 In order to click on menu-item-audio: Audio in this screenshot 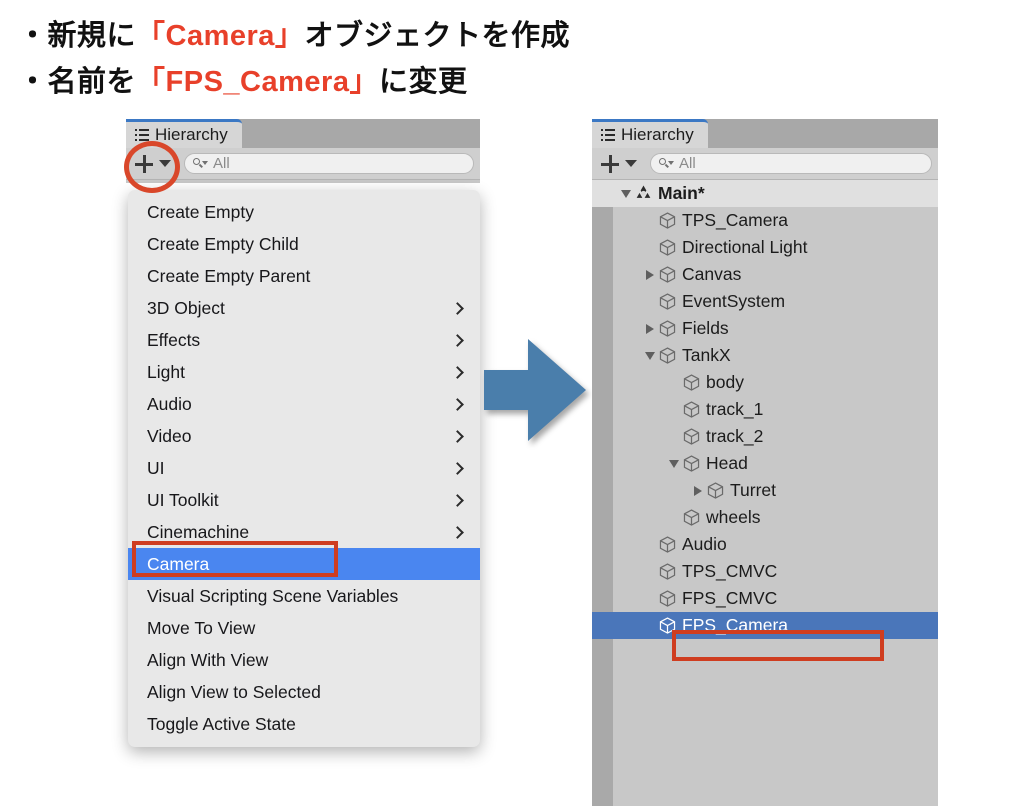, I will do `click(304, 404)`.